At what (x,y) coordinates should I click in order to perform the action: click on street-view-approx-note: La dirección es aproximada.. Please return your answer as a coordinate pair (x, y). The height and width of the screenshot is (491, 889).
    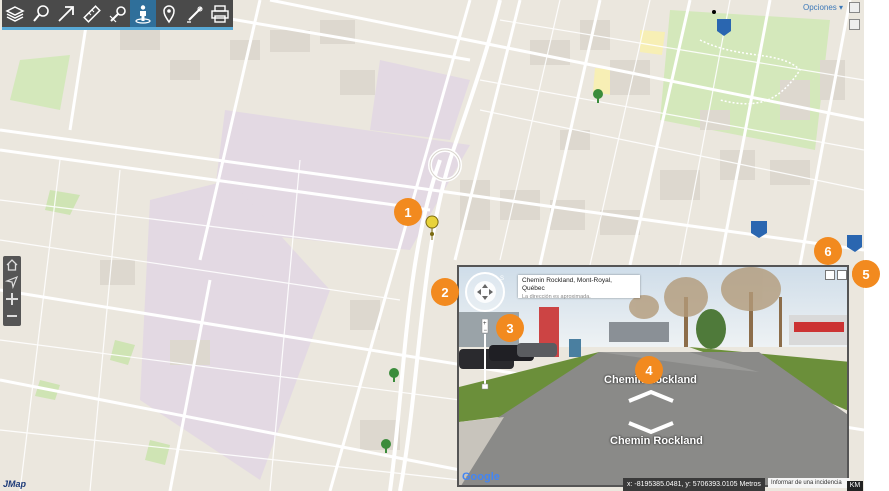
    Looking at the image, I should click on (556, 297).